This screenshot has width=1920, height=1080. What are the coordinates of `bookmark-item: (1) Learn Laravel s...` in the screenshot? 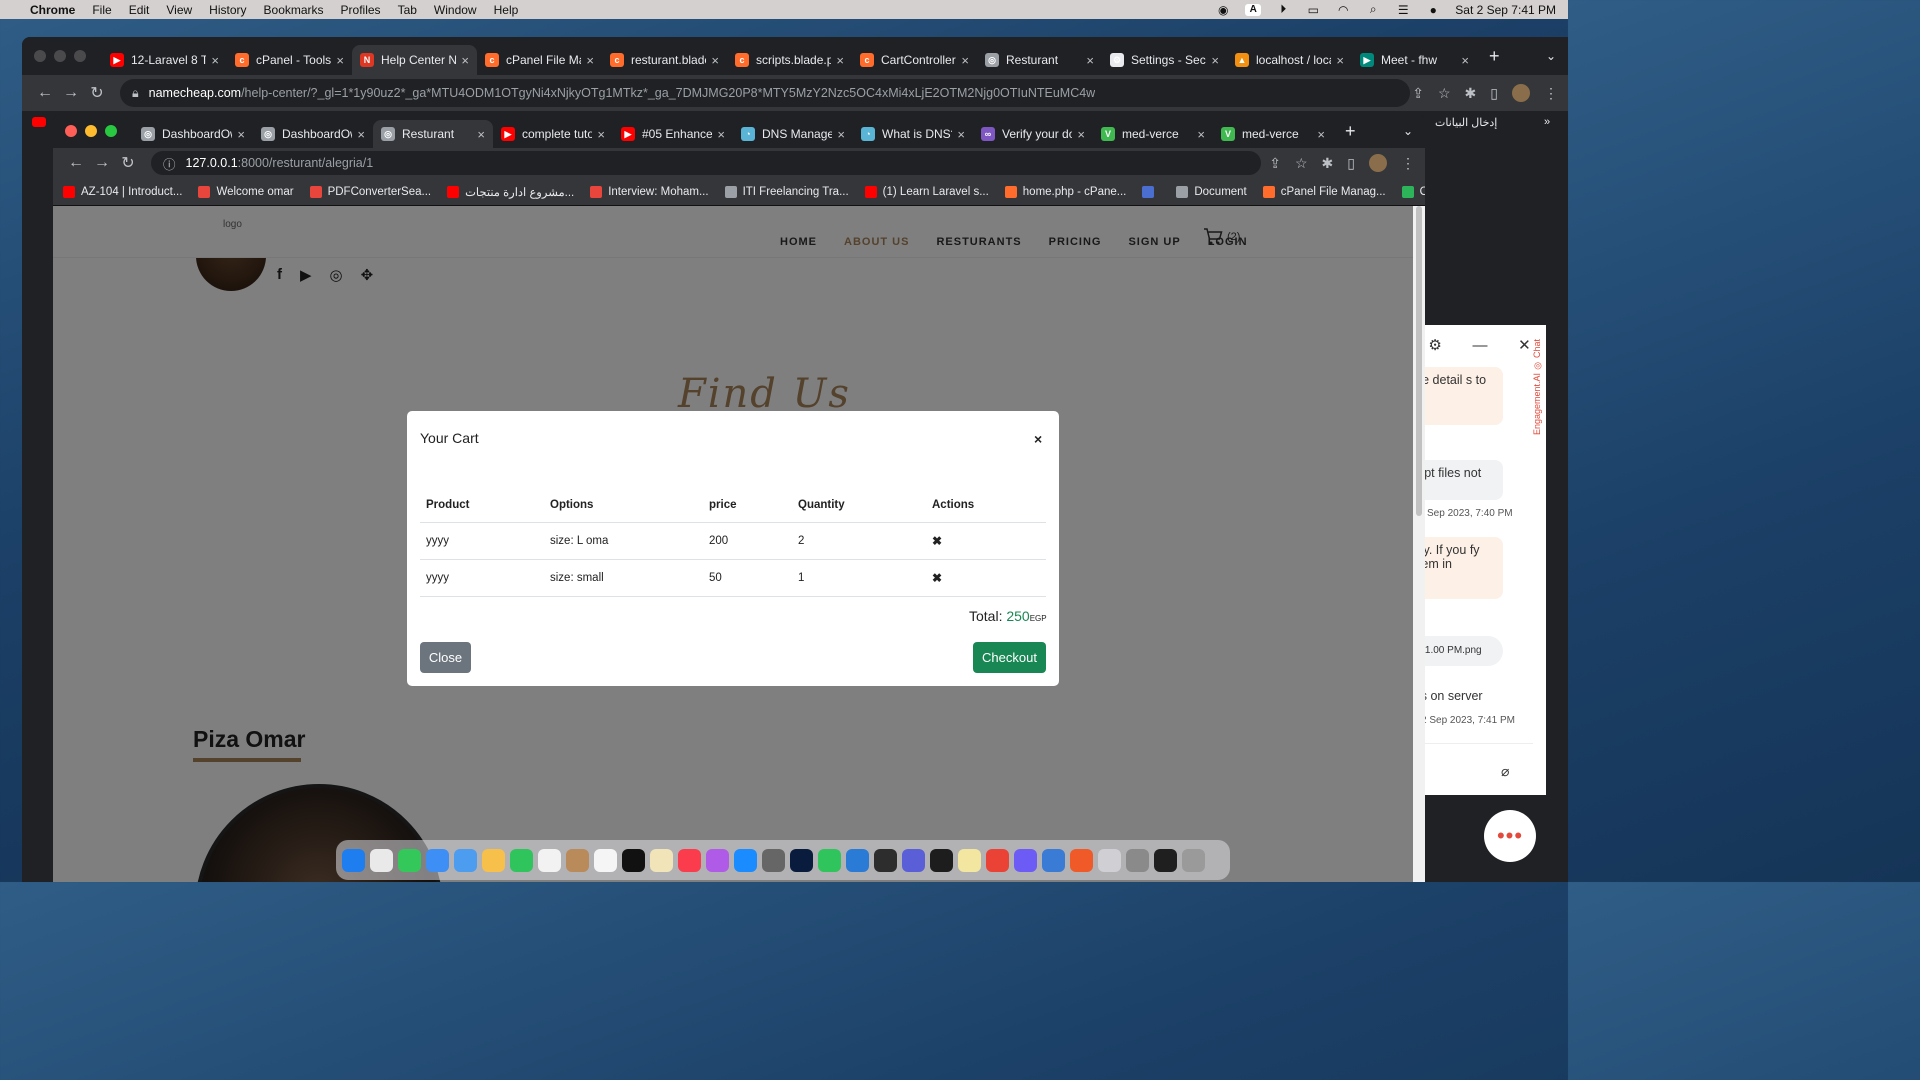 It's located at (926, 191).